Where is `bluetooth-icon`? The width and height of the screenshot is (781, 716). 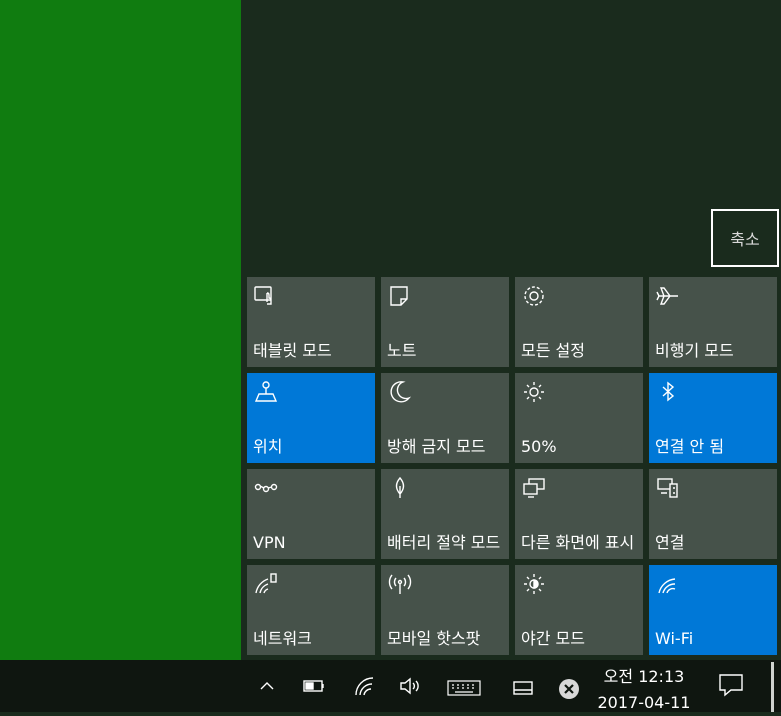
bluetooth-icon is located at coordinates (668, 392).